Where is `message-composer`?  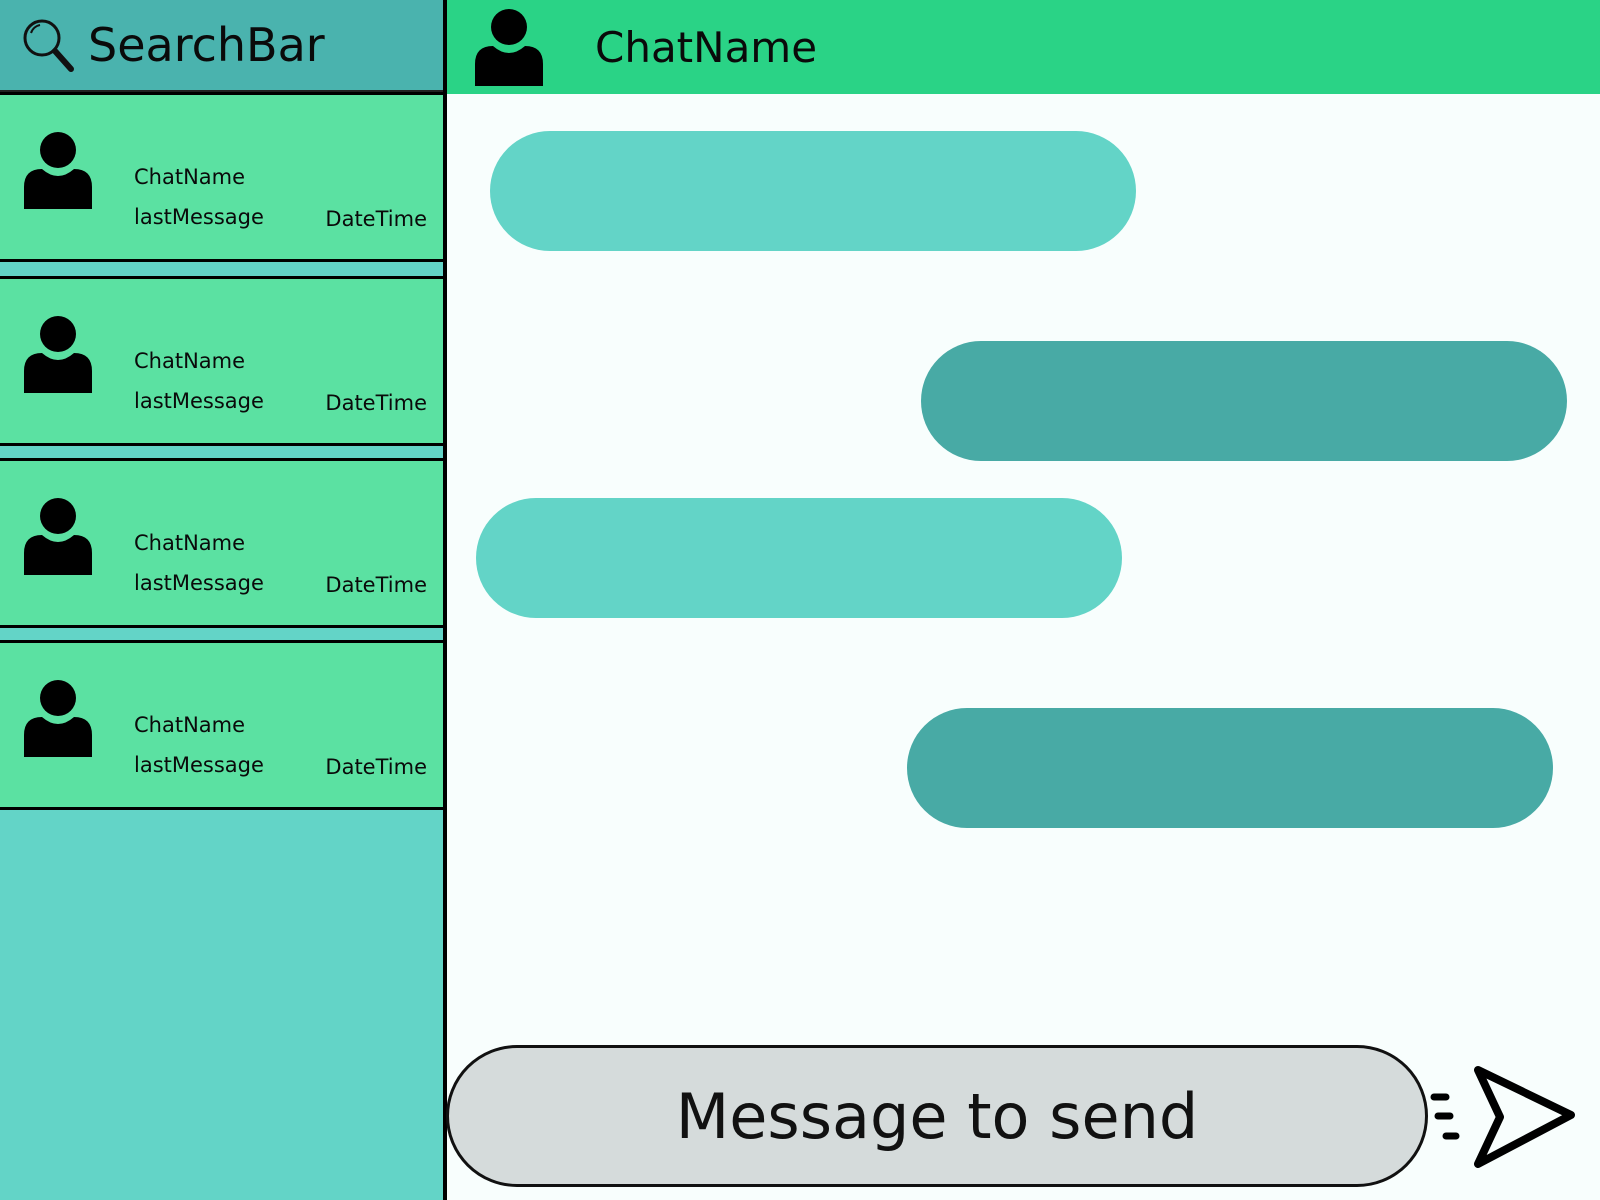 message-composer is located at coordinates (937, 1116).